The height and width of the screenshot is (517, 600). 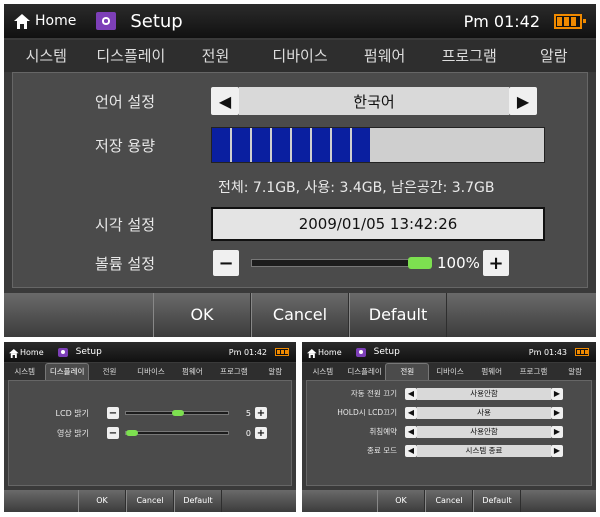 I want to click on volume-value: 100%, so click(x=458, y=263).